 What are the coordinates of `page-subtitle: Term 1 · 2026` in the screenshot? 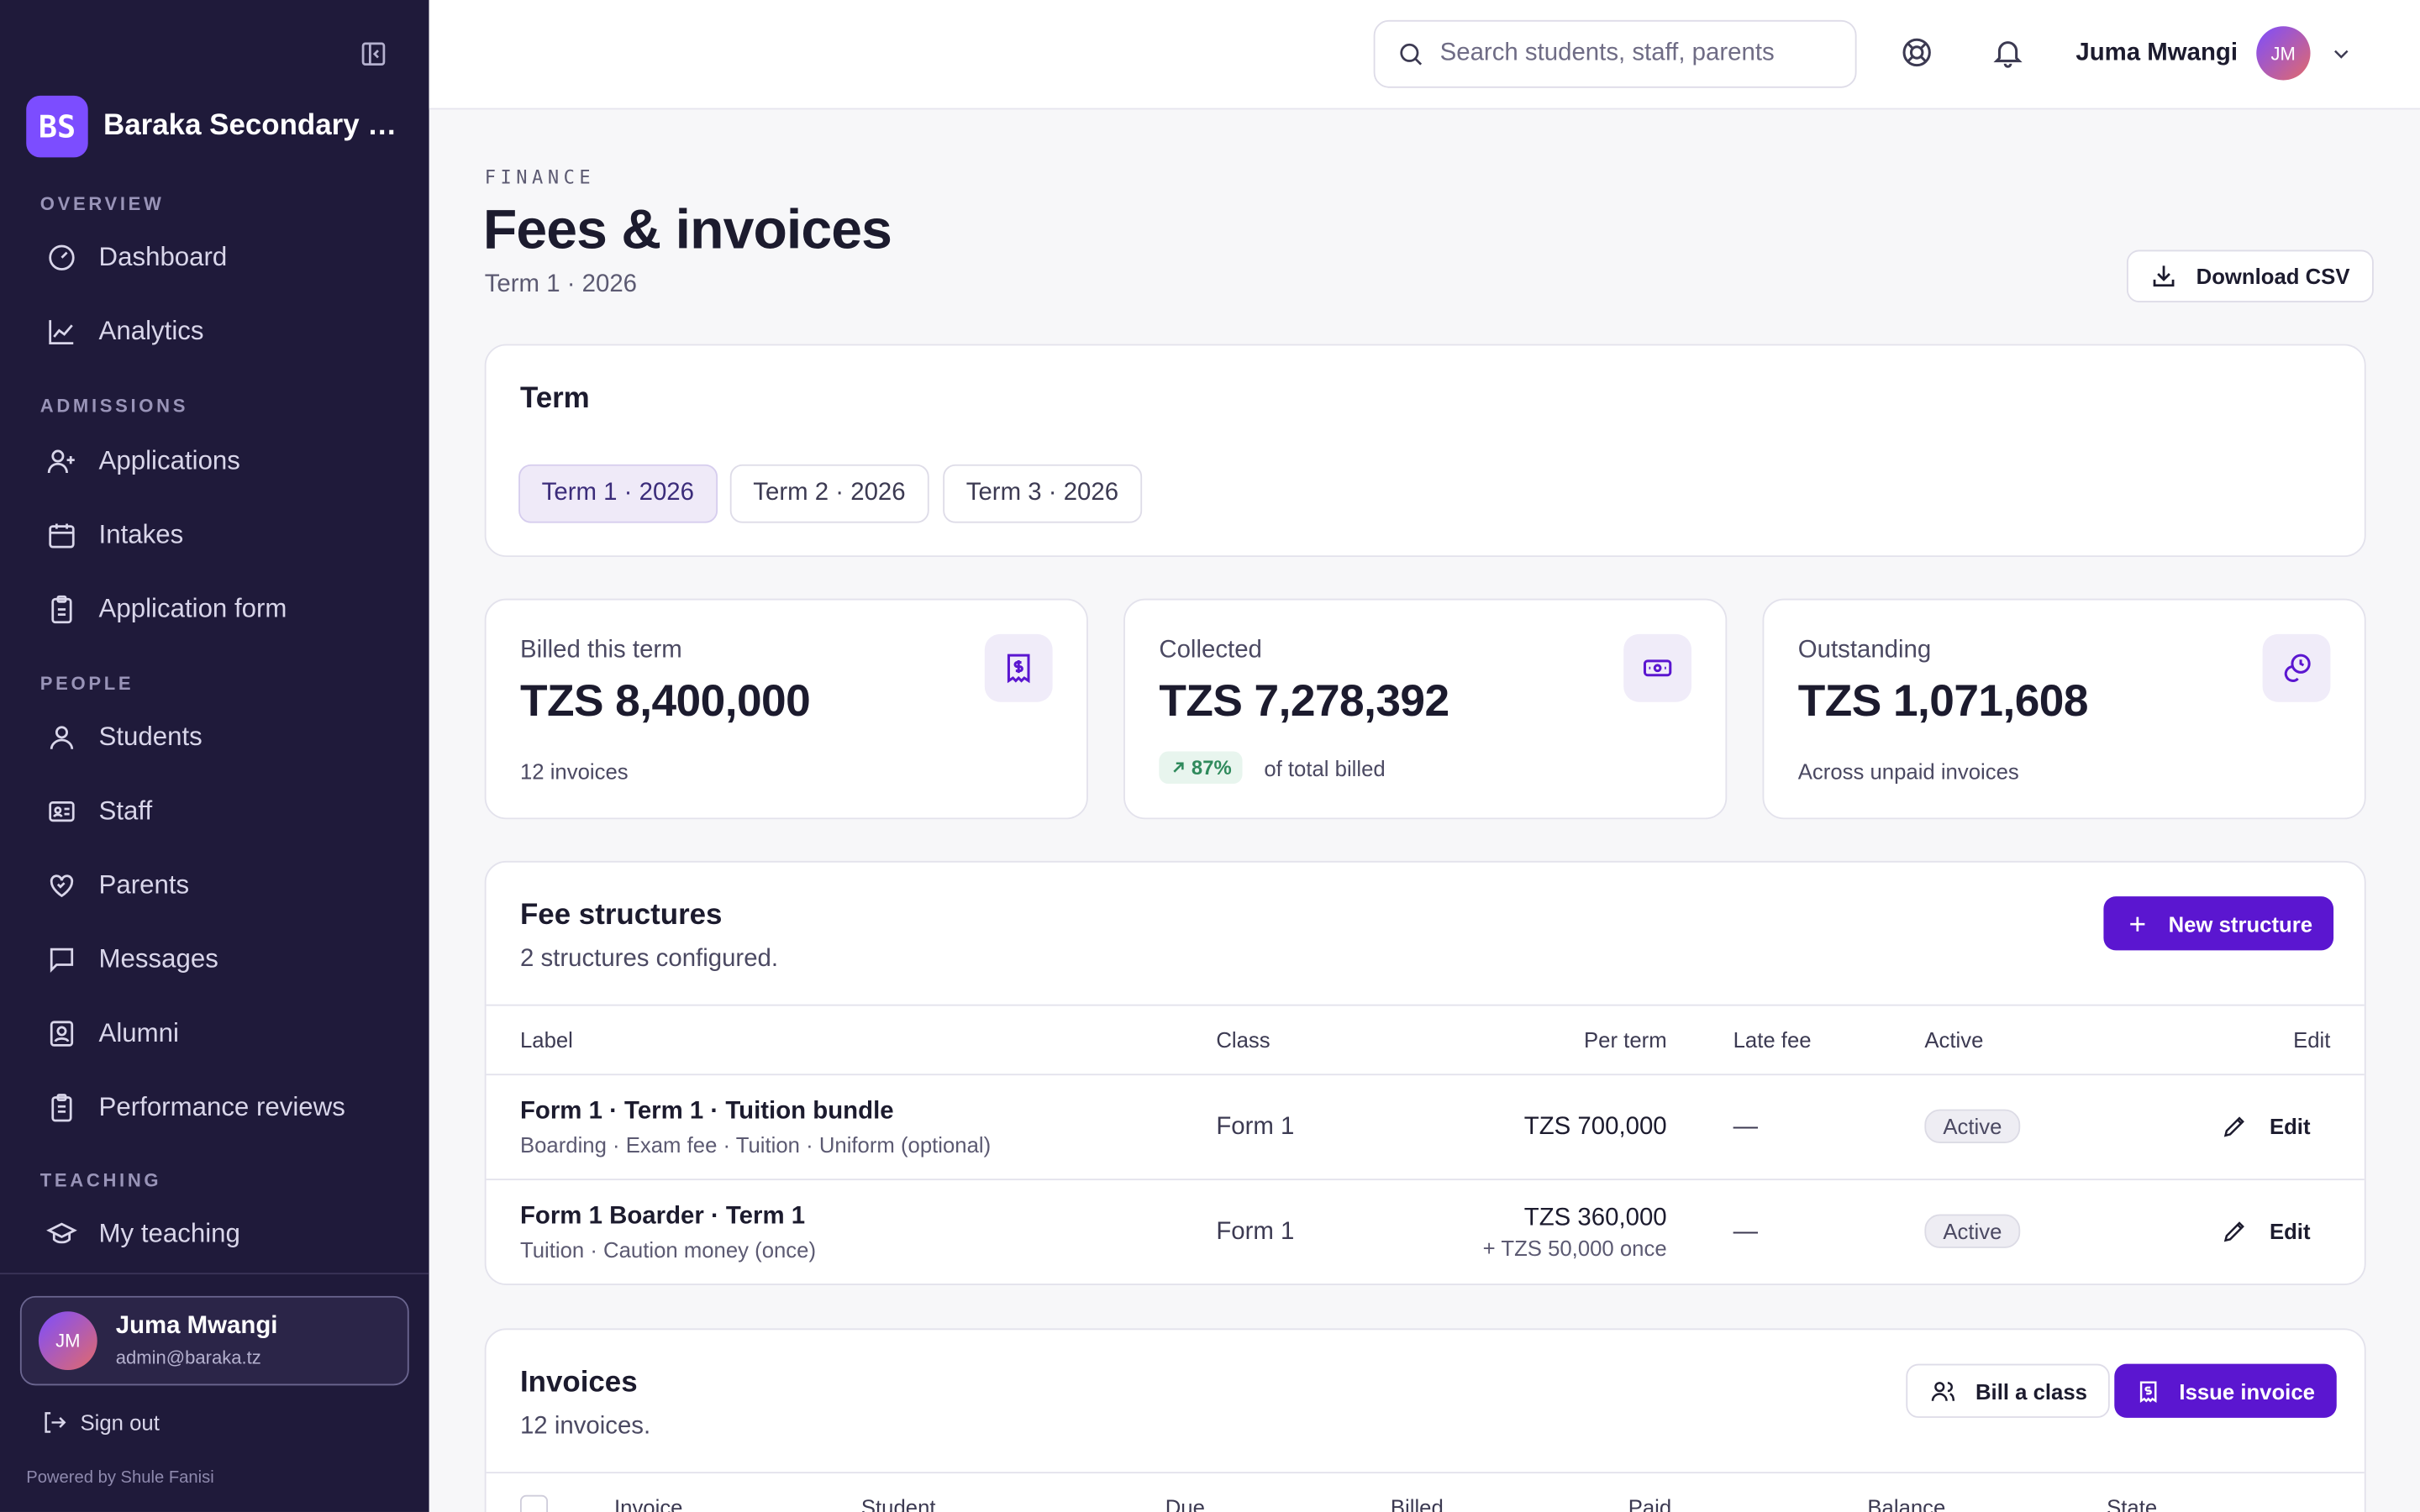 It's located at (561, 284).